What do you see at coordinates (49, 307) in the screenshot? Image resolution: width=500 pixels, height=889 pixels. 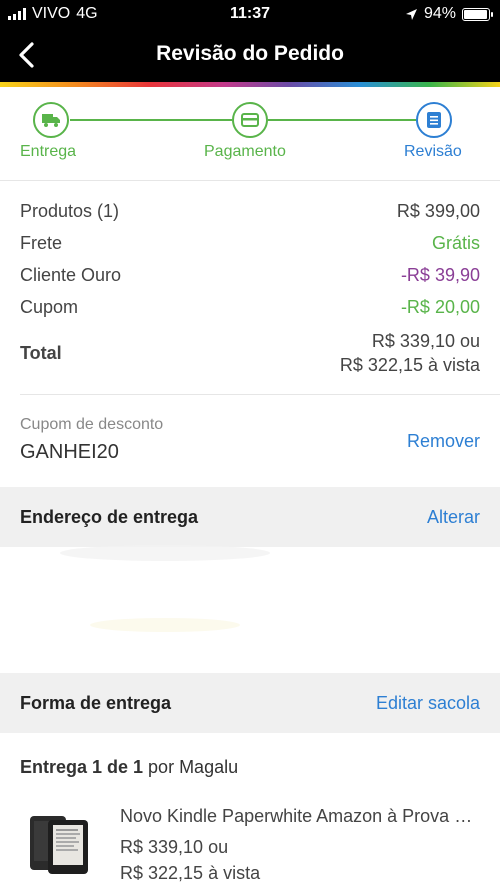 I see `coupon-row-label: Cupom` at bounding box center [49, 307].